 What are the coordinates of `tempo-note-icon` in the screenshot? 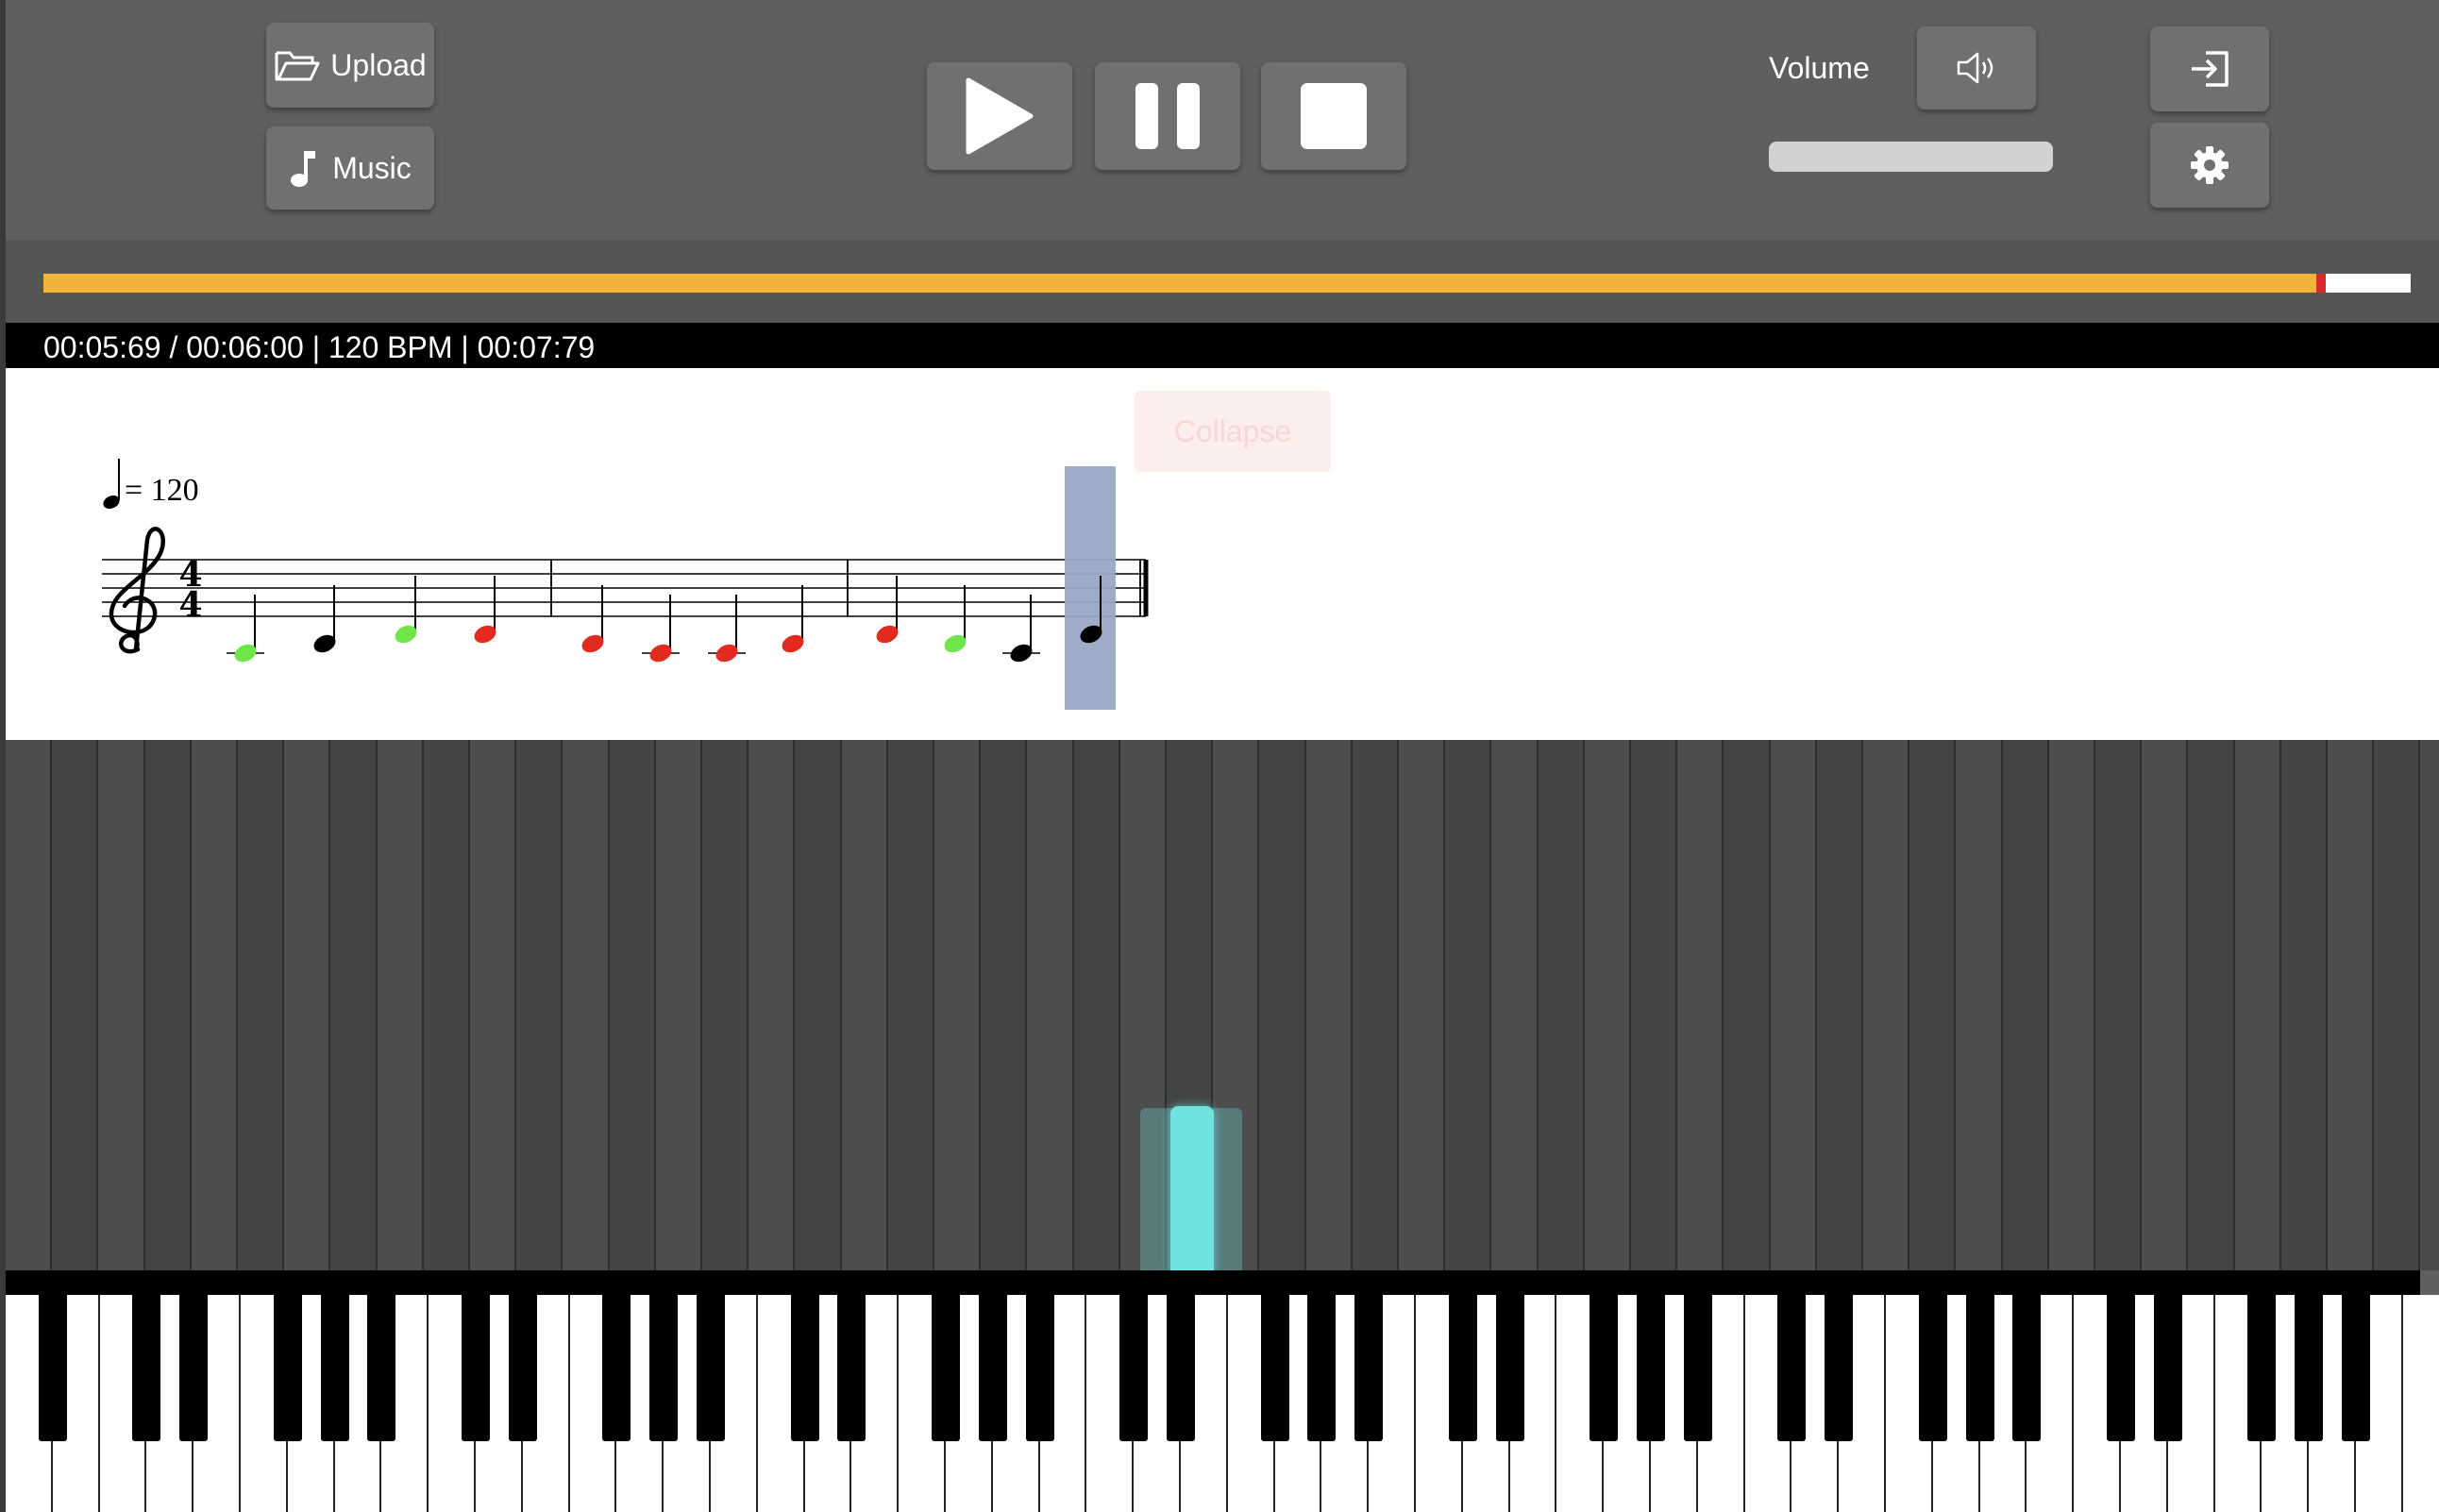 It's located at (111, 484).